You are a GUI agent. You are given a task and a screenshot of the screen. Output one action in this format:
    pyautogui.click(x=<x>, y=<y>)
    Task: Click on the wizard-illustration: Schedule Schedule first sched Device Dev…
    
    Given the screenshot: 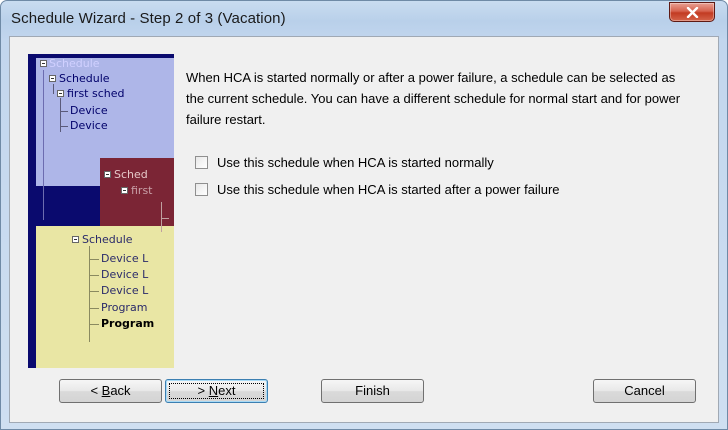 What is the action you would take?
    pyautogui.click(x=101, y=211)
    